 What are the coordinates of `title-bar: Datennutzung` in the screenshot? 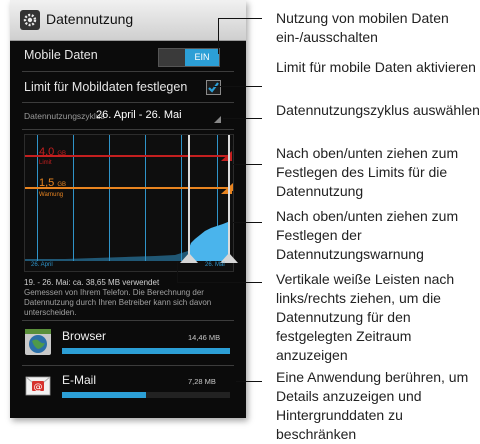 It's located at (128, 20).